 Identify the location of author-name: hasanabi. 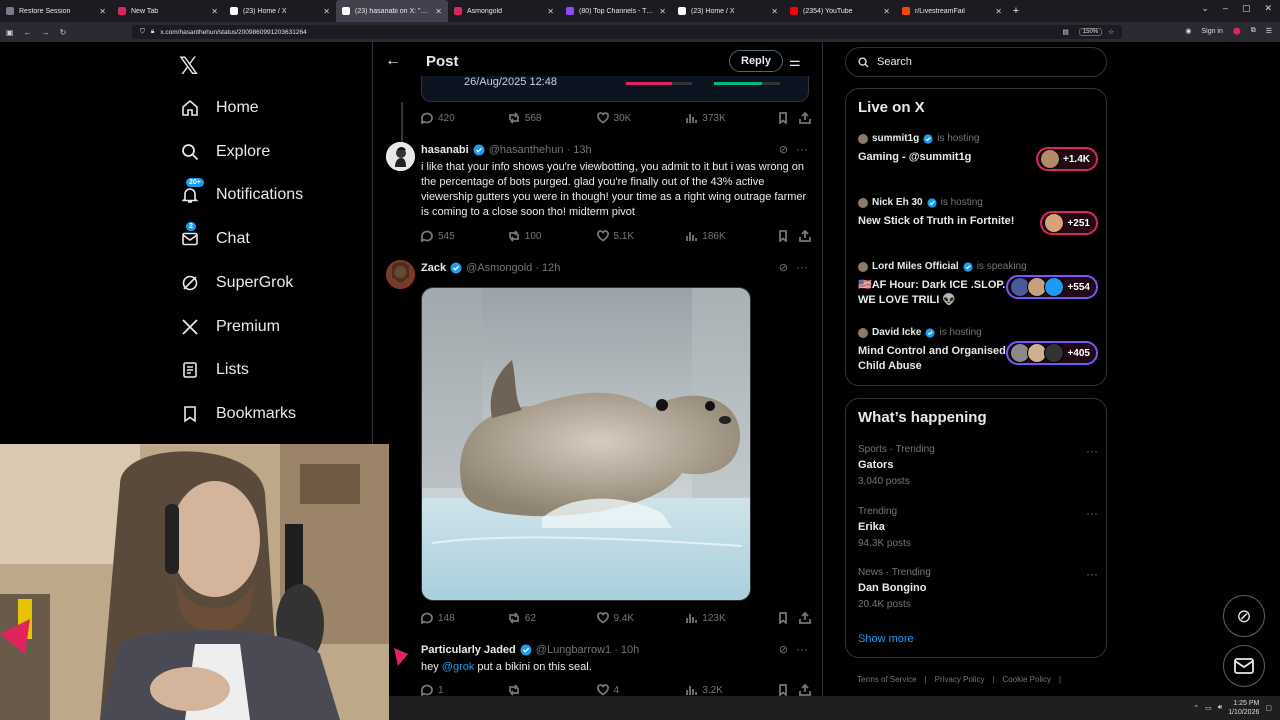
(445, 150).